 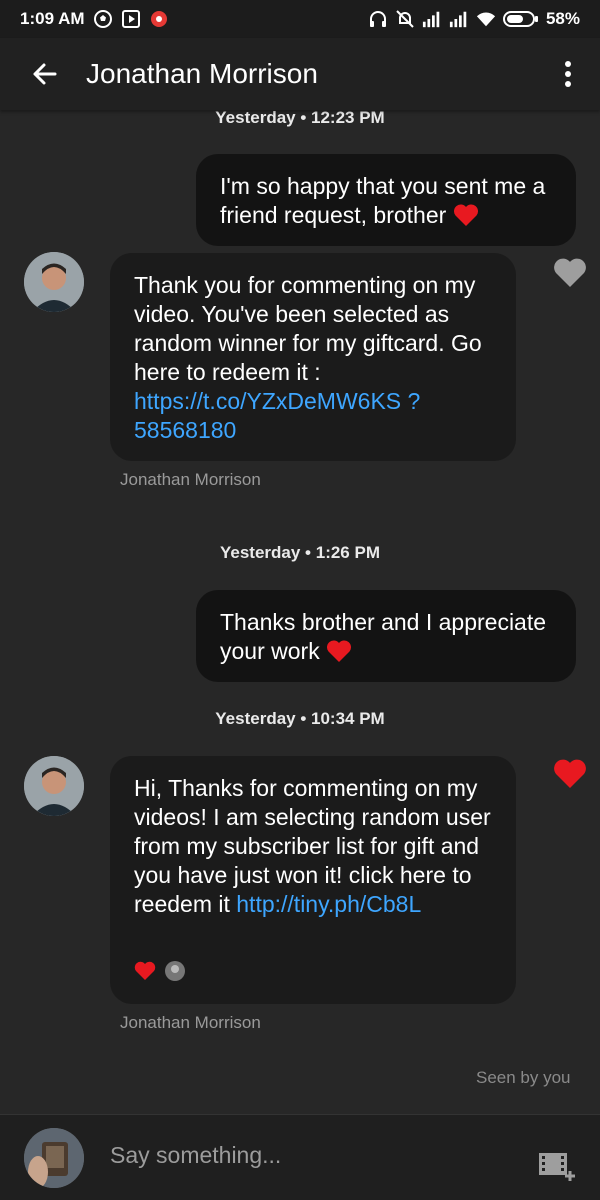 What do you see at coordinates (562, 18) in the screenshot?
I see `battery-level: 58%` at bounding box center [562, 18].